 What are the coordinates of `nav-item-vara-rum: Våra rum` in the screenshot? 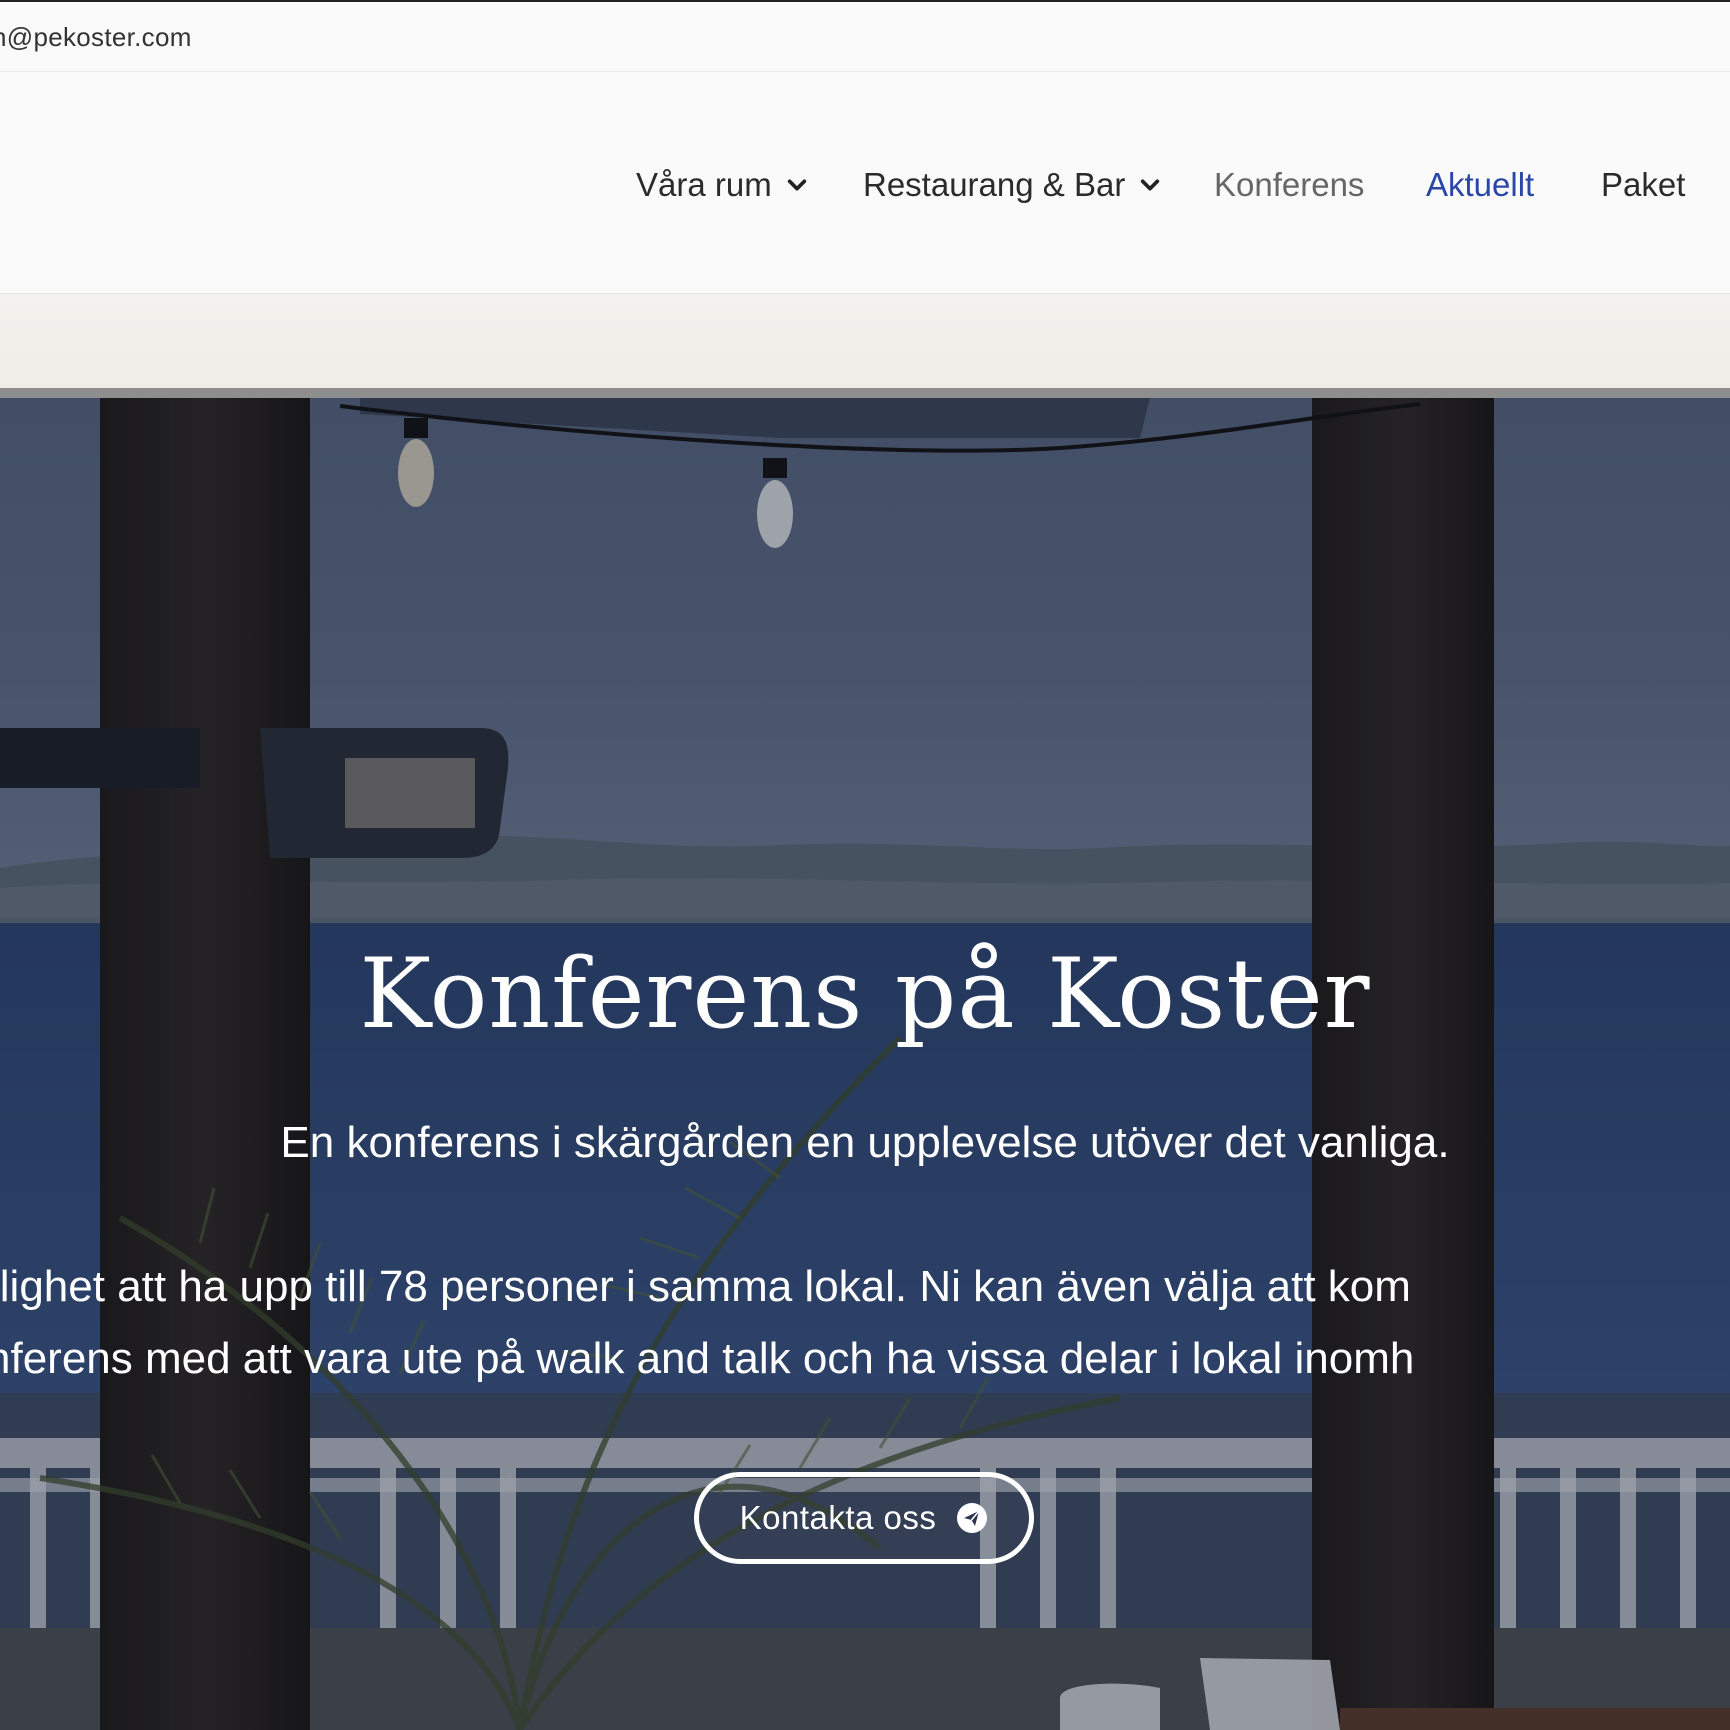 It's located at (722, 185).